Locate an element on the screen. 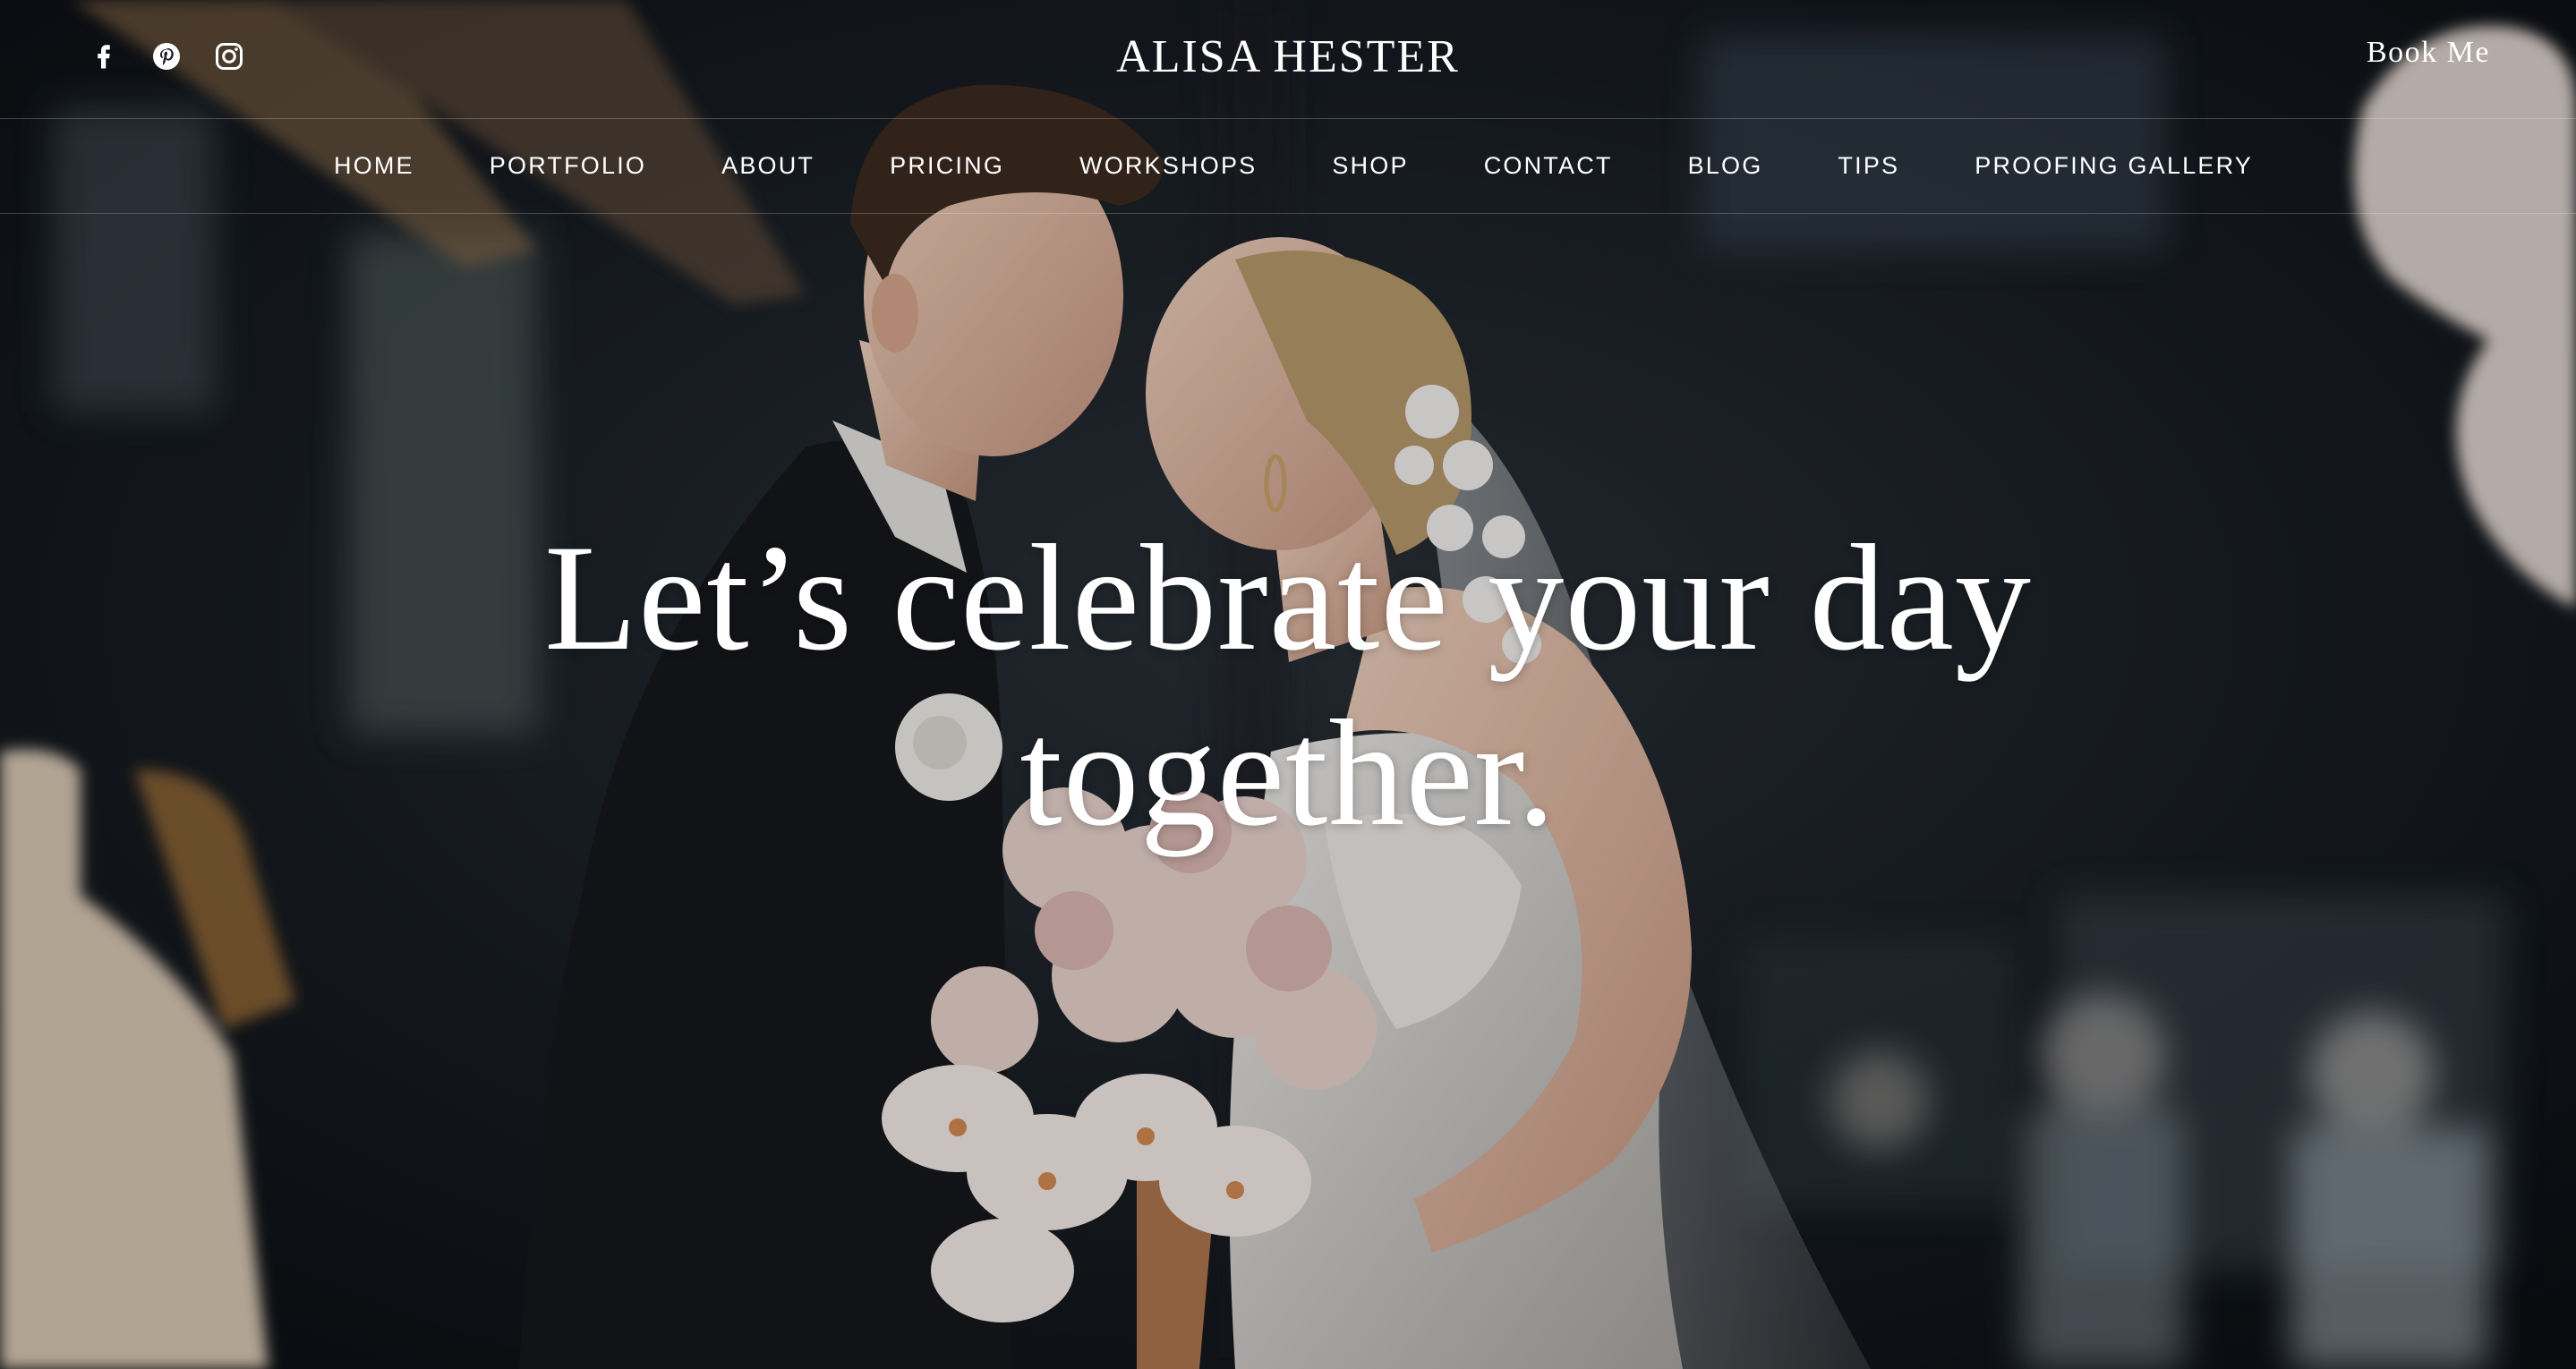 This screenshot has width=2576, height=1369. nav-pricing: PRICING is located at coordinates (947, 166).